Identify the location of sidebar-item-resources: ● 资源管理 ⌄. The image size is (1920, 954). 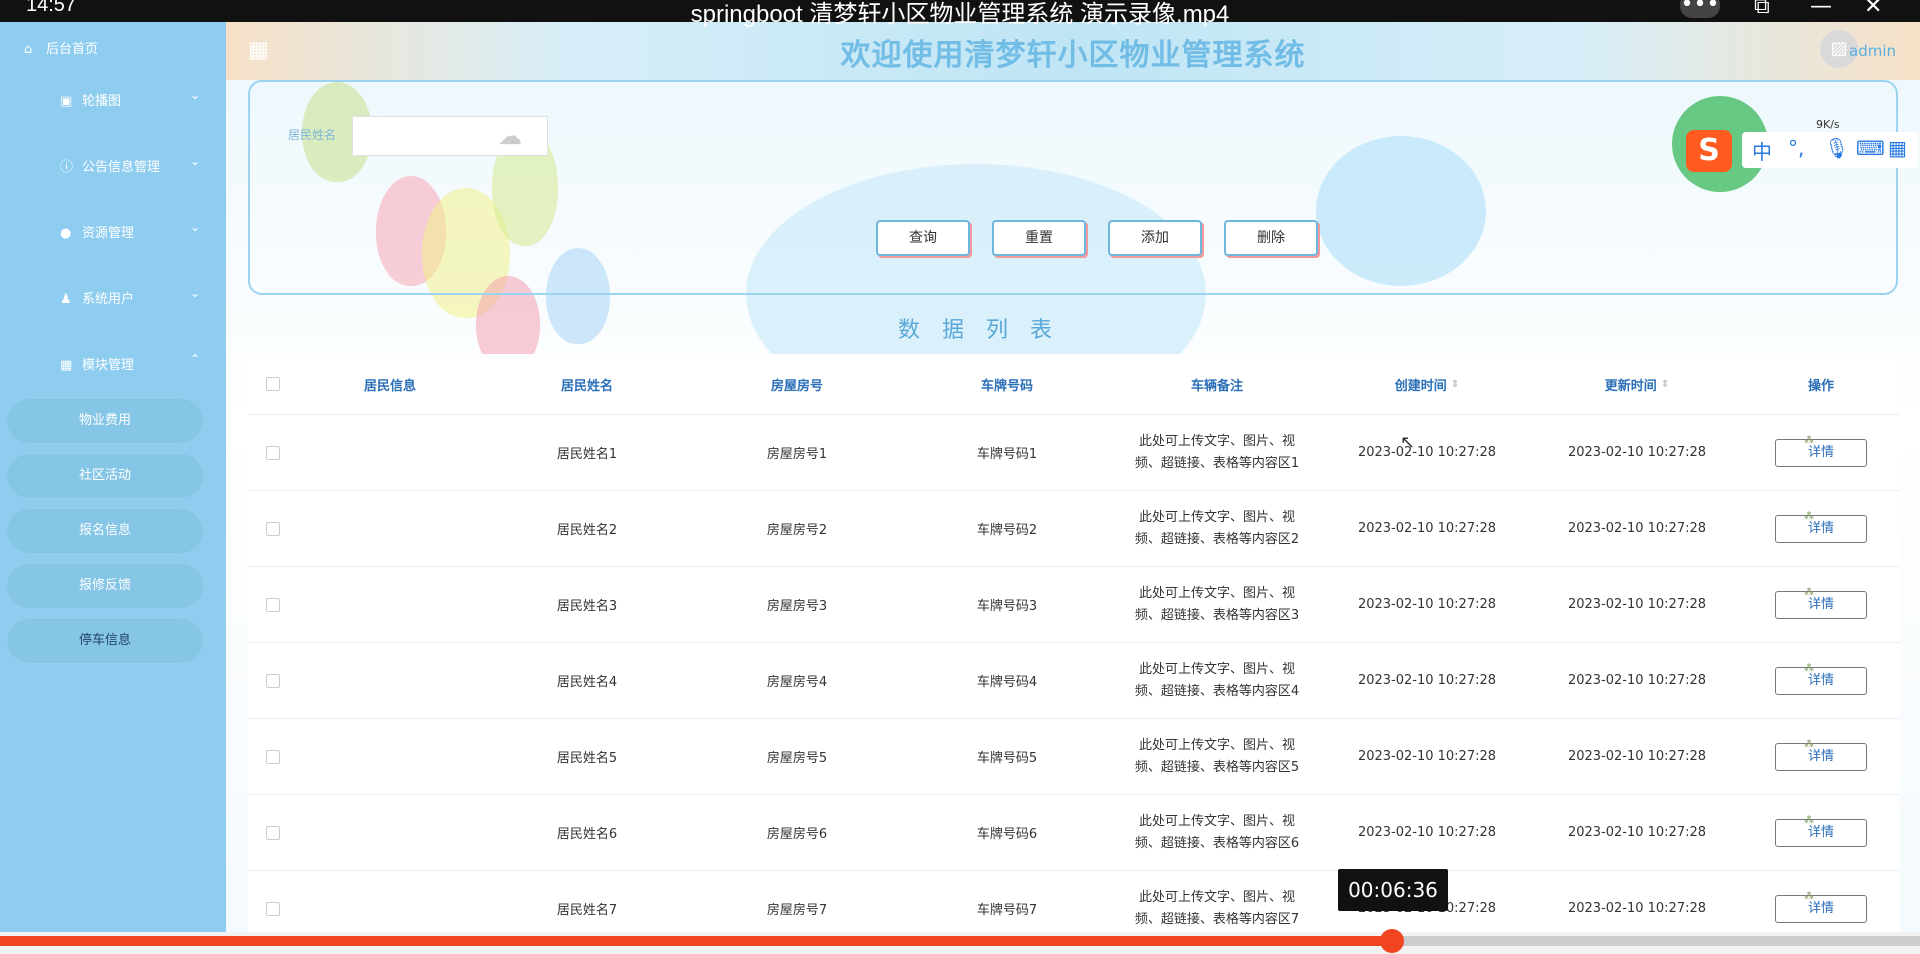
(113, 231).